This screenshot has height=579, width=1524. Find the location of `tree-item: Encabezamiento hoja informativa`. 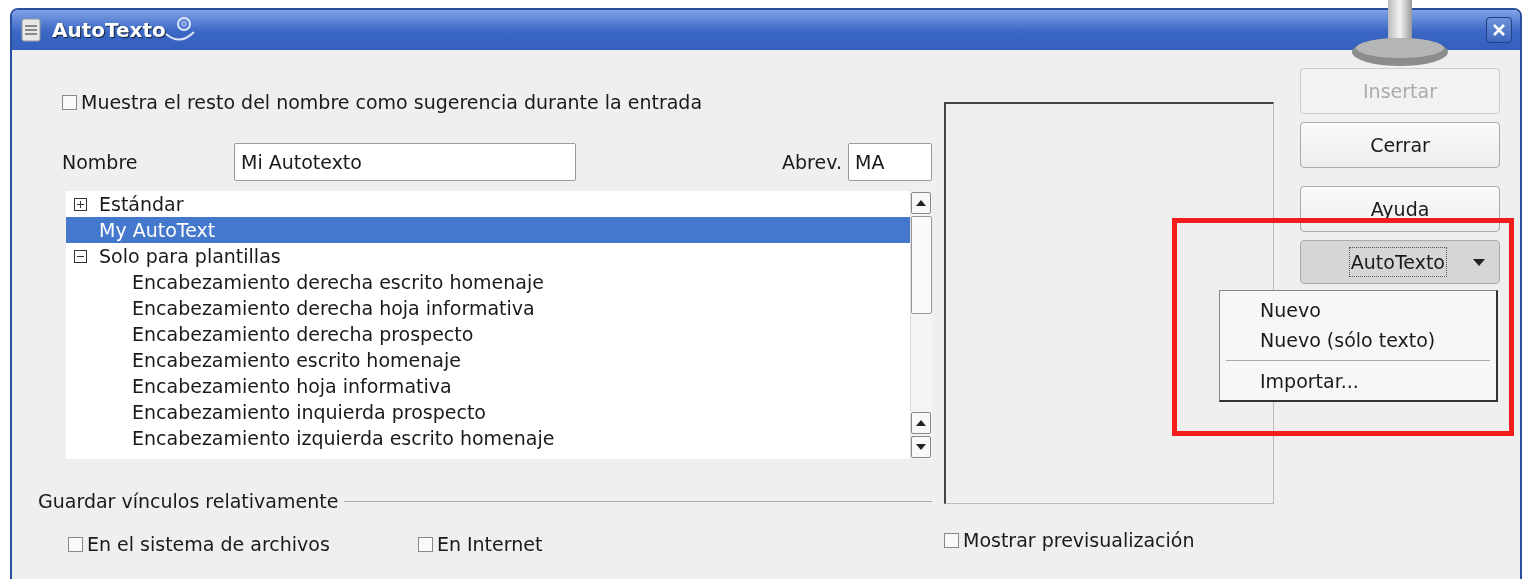

tree-item: Encabezamiento hoja informativa is located at coordinates (488, 386).